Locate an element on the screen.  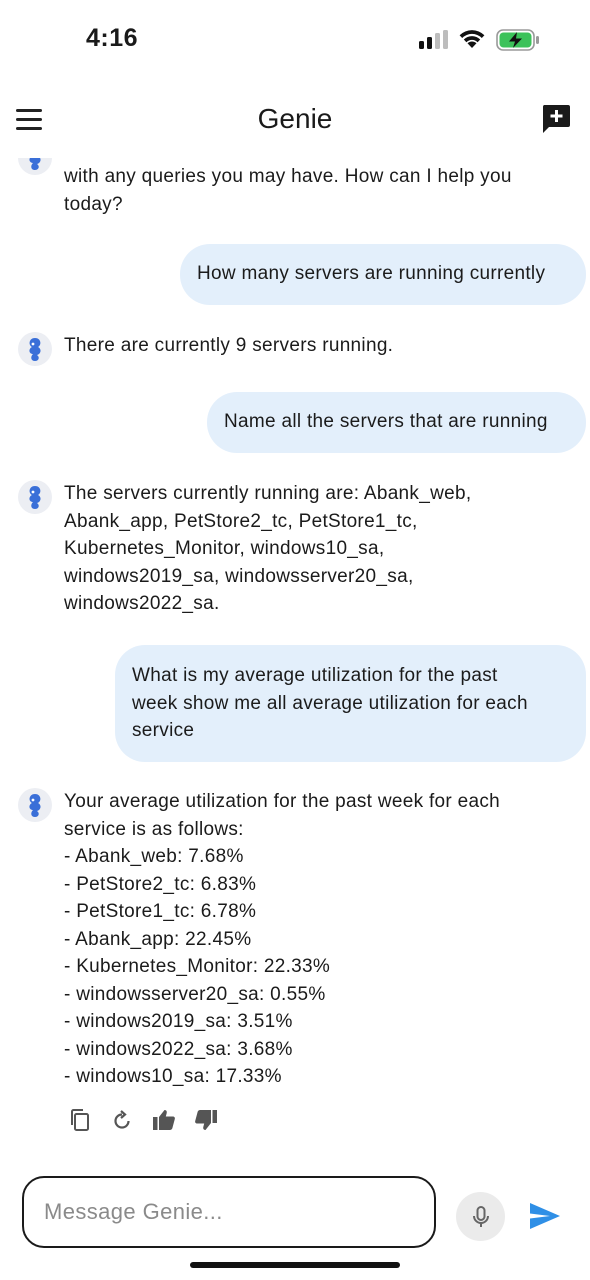
microphone-icon is located at coordinates (480, 1216).